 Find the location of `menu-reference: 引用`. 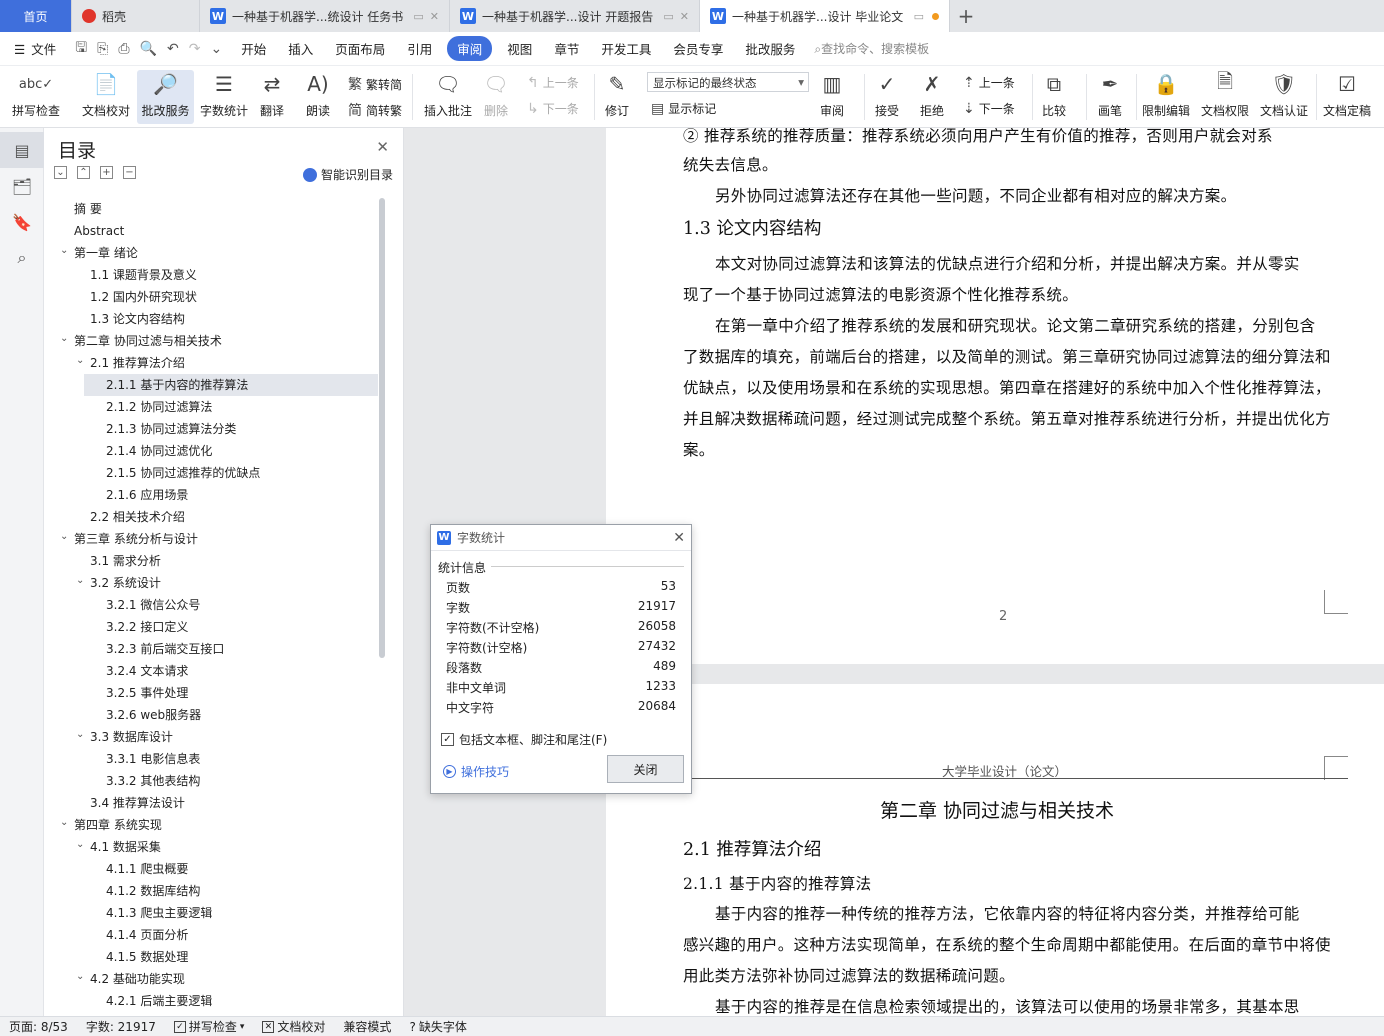

menu-reference: 引用 is located at coordinates (419, 48).